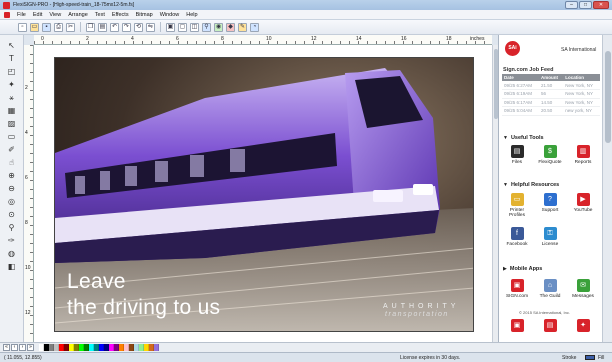  What do you see at coordinates (512, 48) in the screenshot?
I see `sai-logo: SAi` at bounding box center [512, 48].